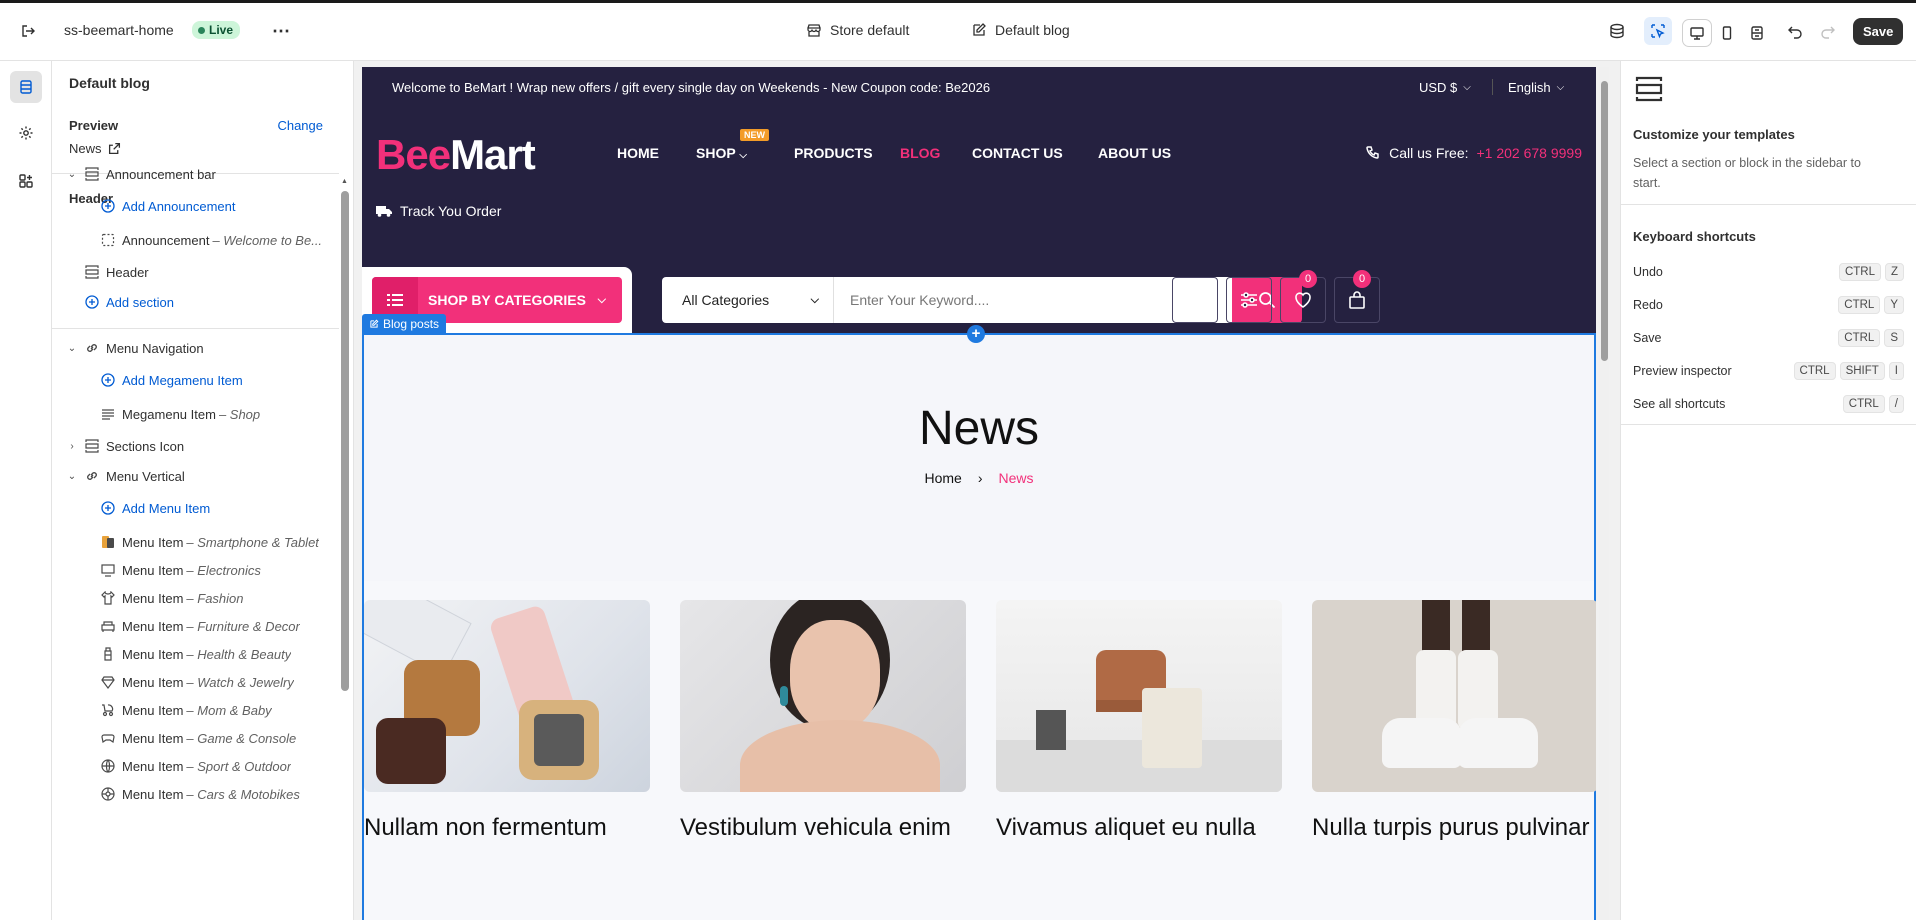  I want to click on currency-selector: USD $ ⌵, so click(1445, 87).